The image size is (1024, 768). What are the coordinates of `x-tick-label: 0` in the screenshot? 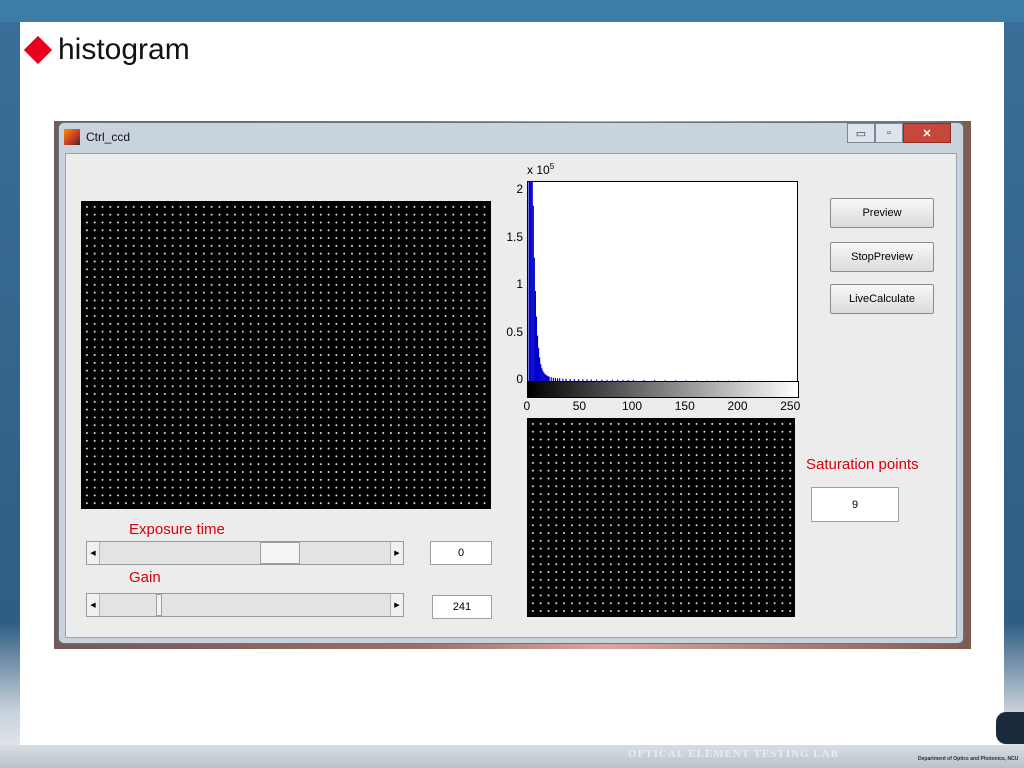 It's located at (527, 406).